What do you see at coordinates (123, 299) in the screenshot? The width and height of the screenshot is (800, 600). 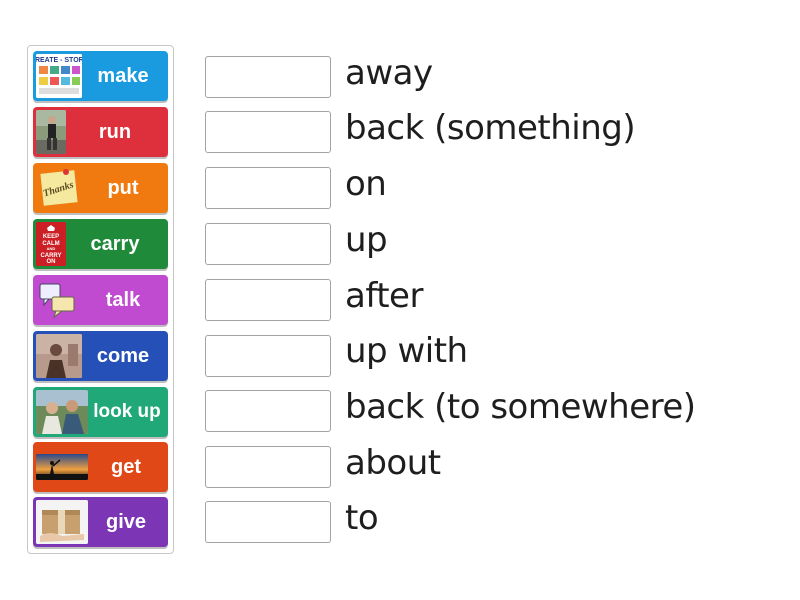 I see `tile-label: talk` at bounding box center [123, 299].